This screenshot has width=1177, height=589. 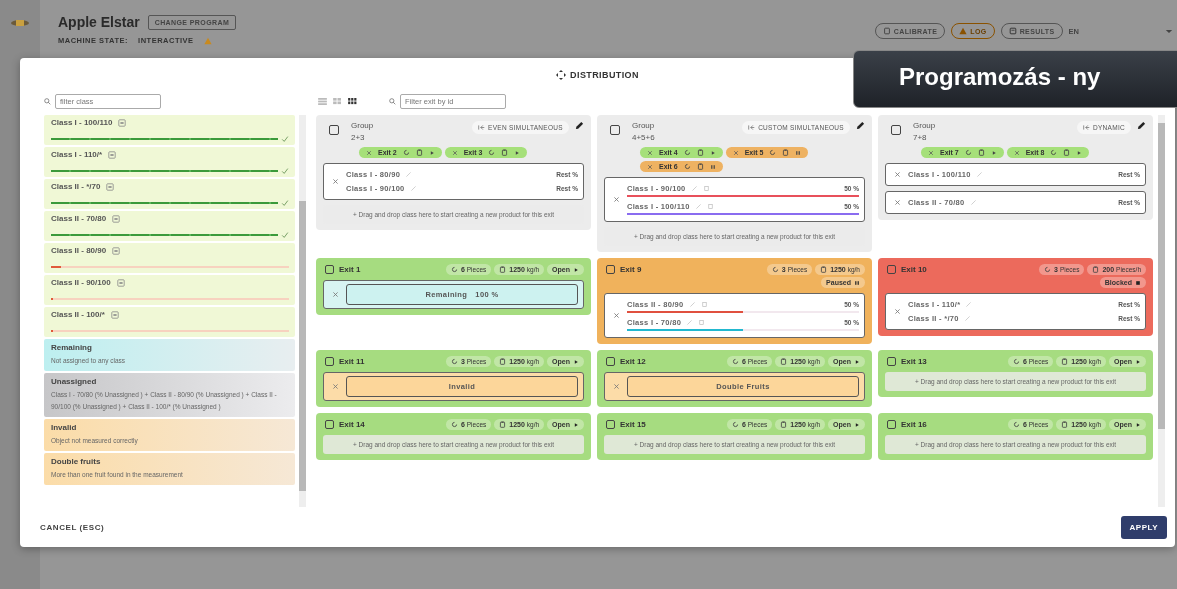 I want to click on document-icon, so click(x=1012, y=31).